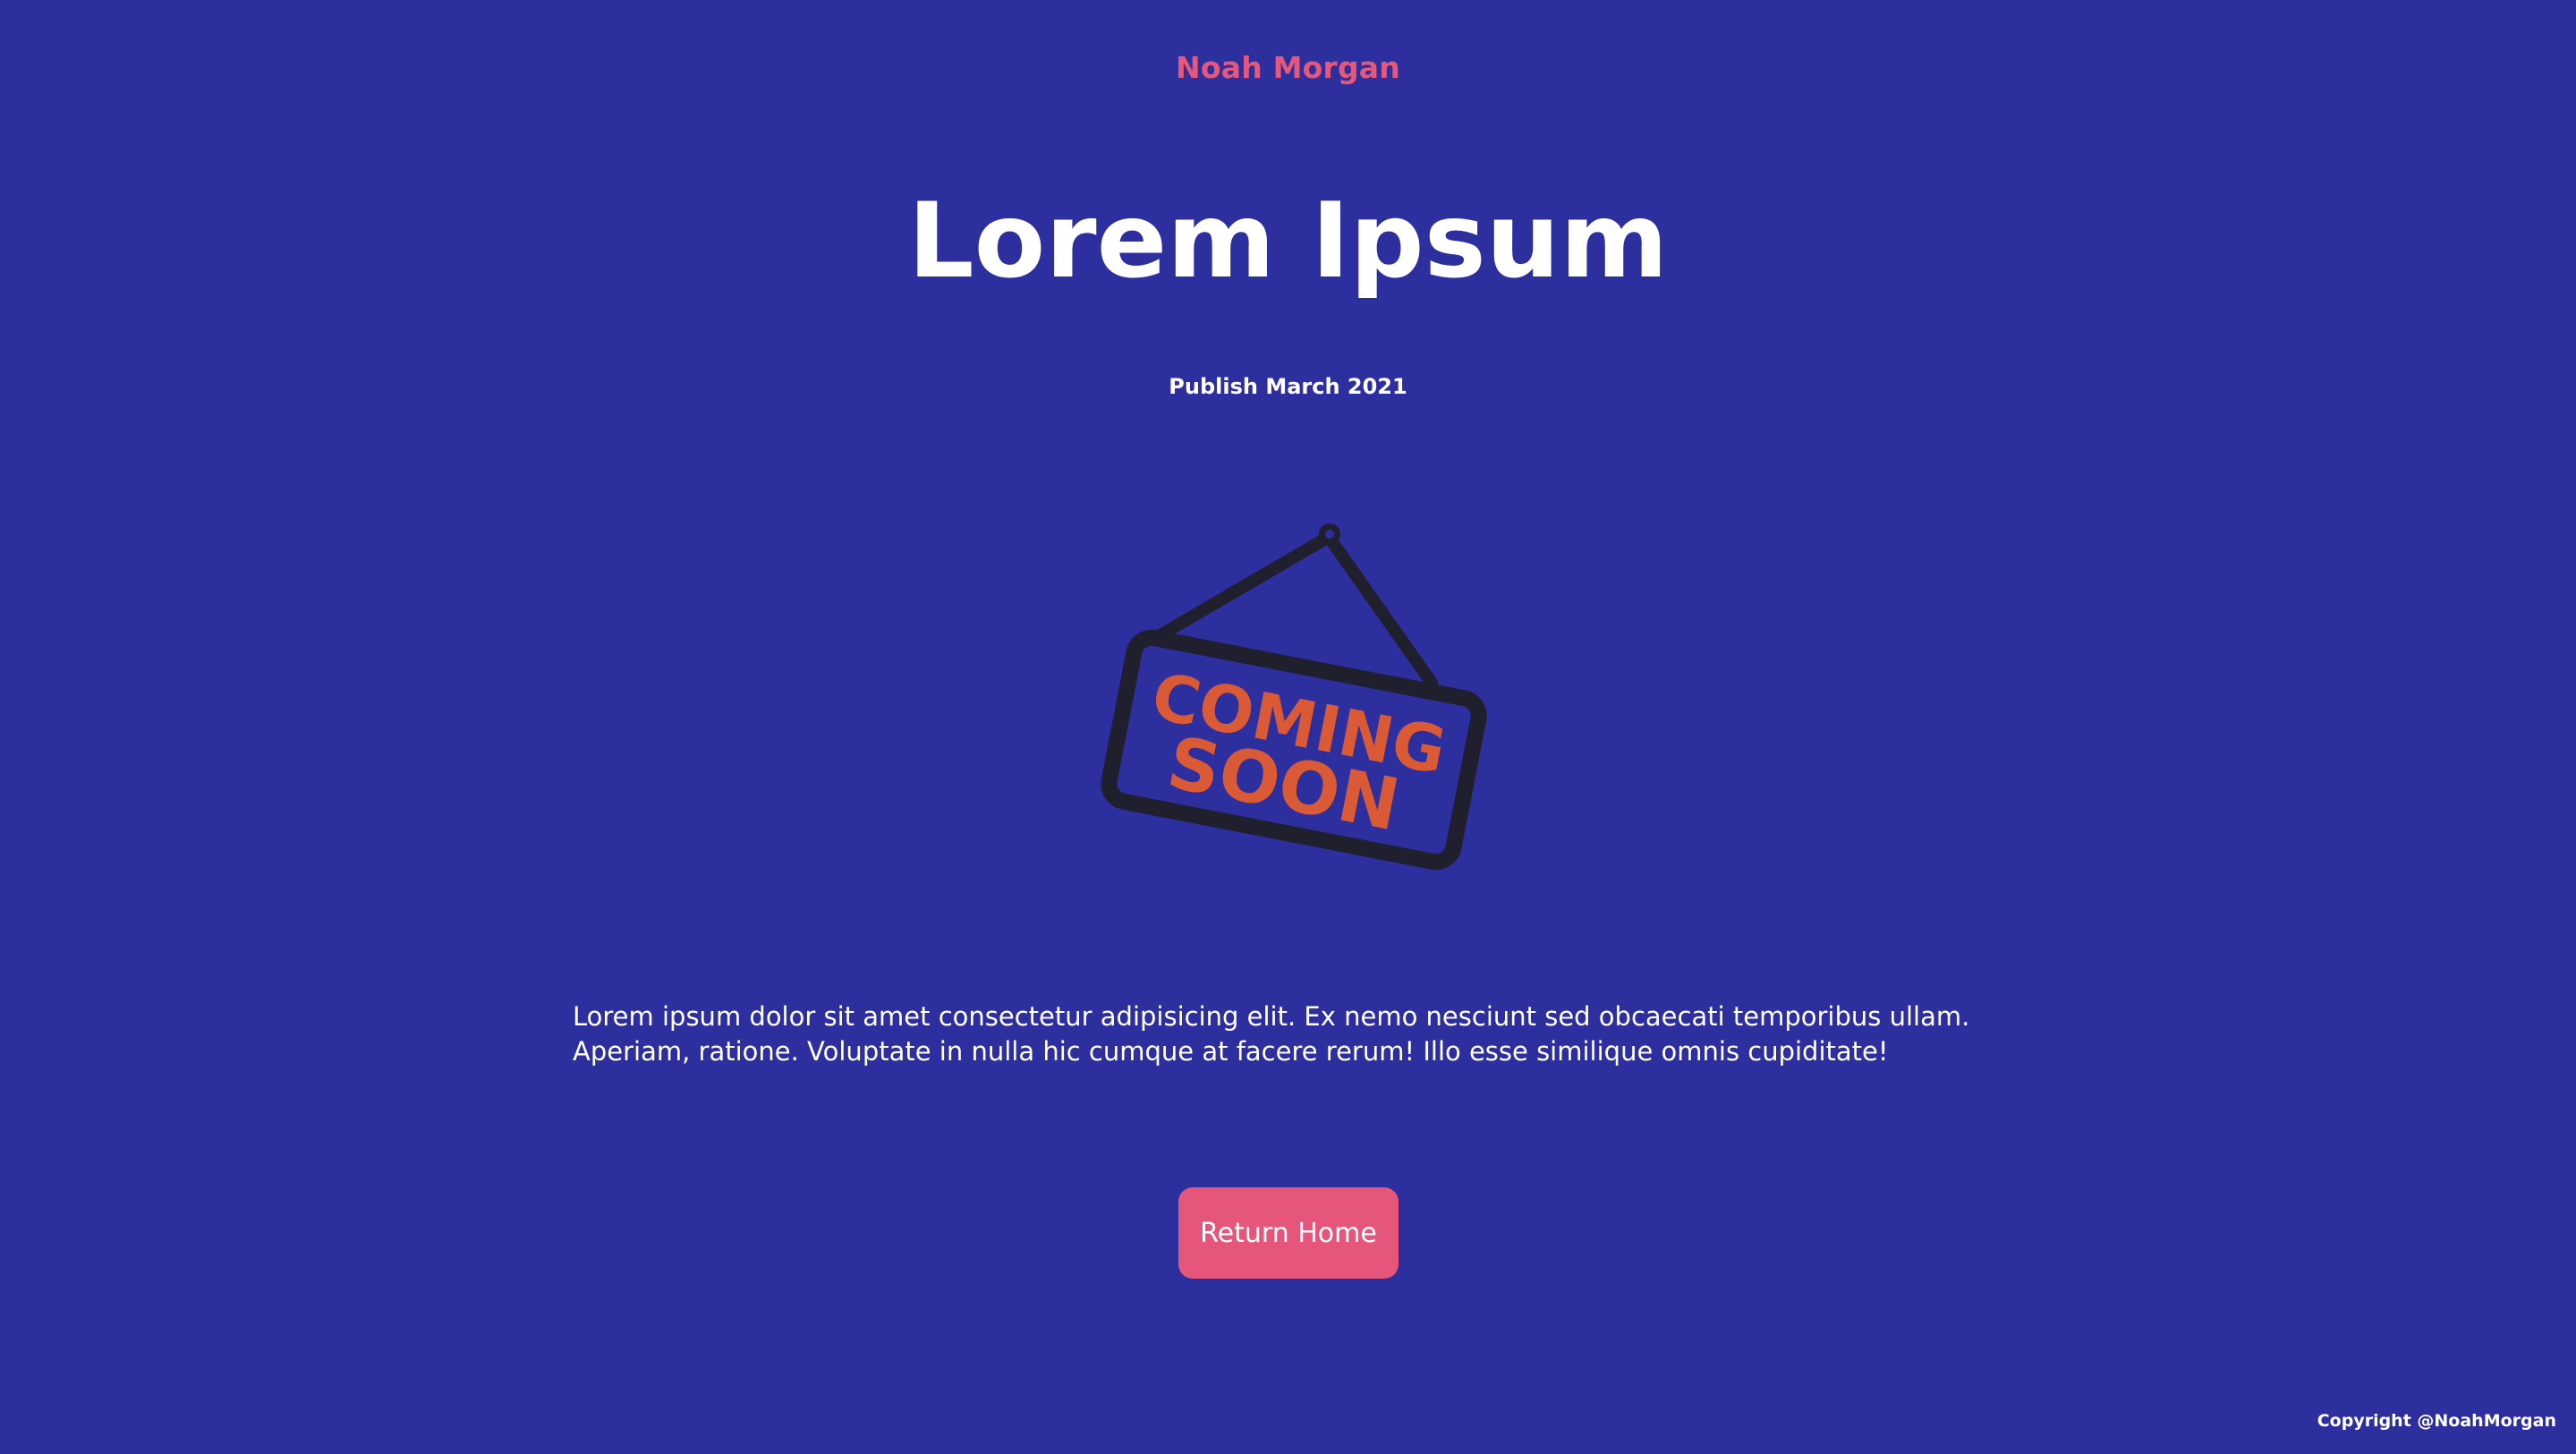  Describe the element at coordinates (2436, 1421) in the screenshot. I see `copyright-text: Copyright @NoahMorgan` at that location.